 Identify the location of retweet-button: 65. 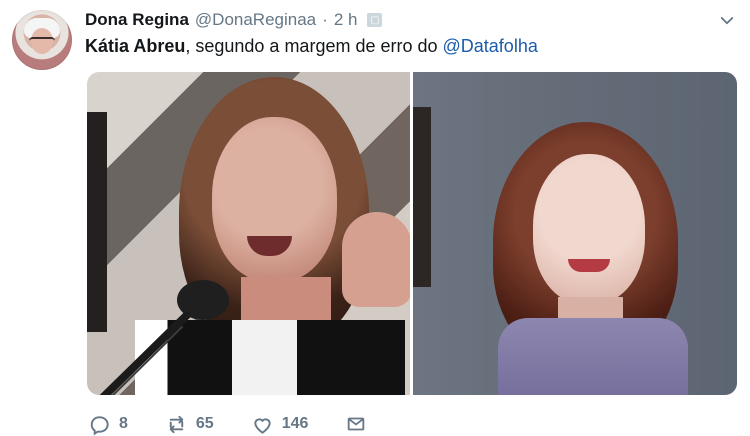
(189, 424).